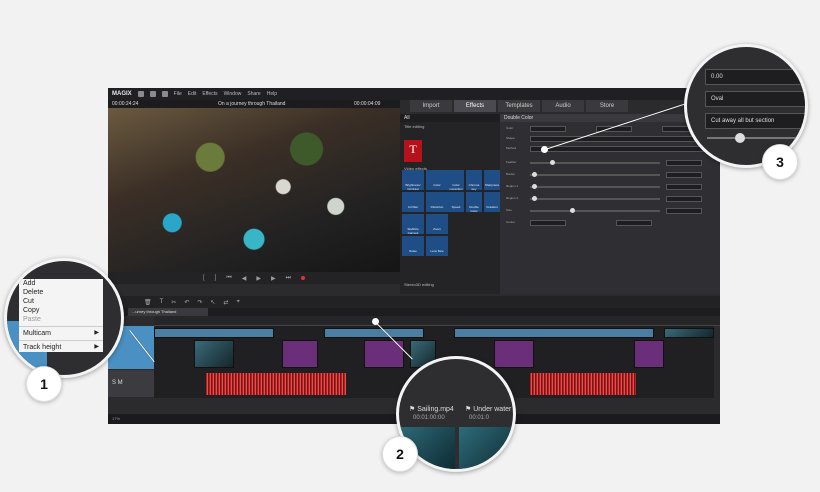 The height and width of the screenshot is (492, 820). What do you see at coordinates (204, 278) in the screenshot?
I see `mark-in-icon: [` at bounding box center [204, 278].